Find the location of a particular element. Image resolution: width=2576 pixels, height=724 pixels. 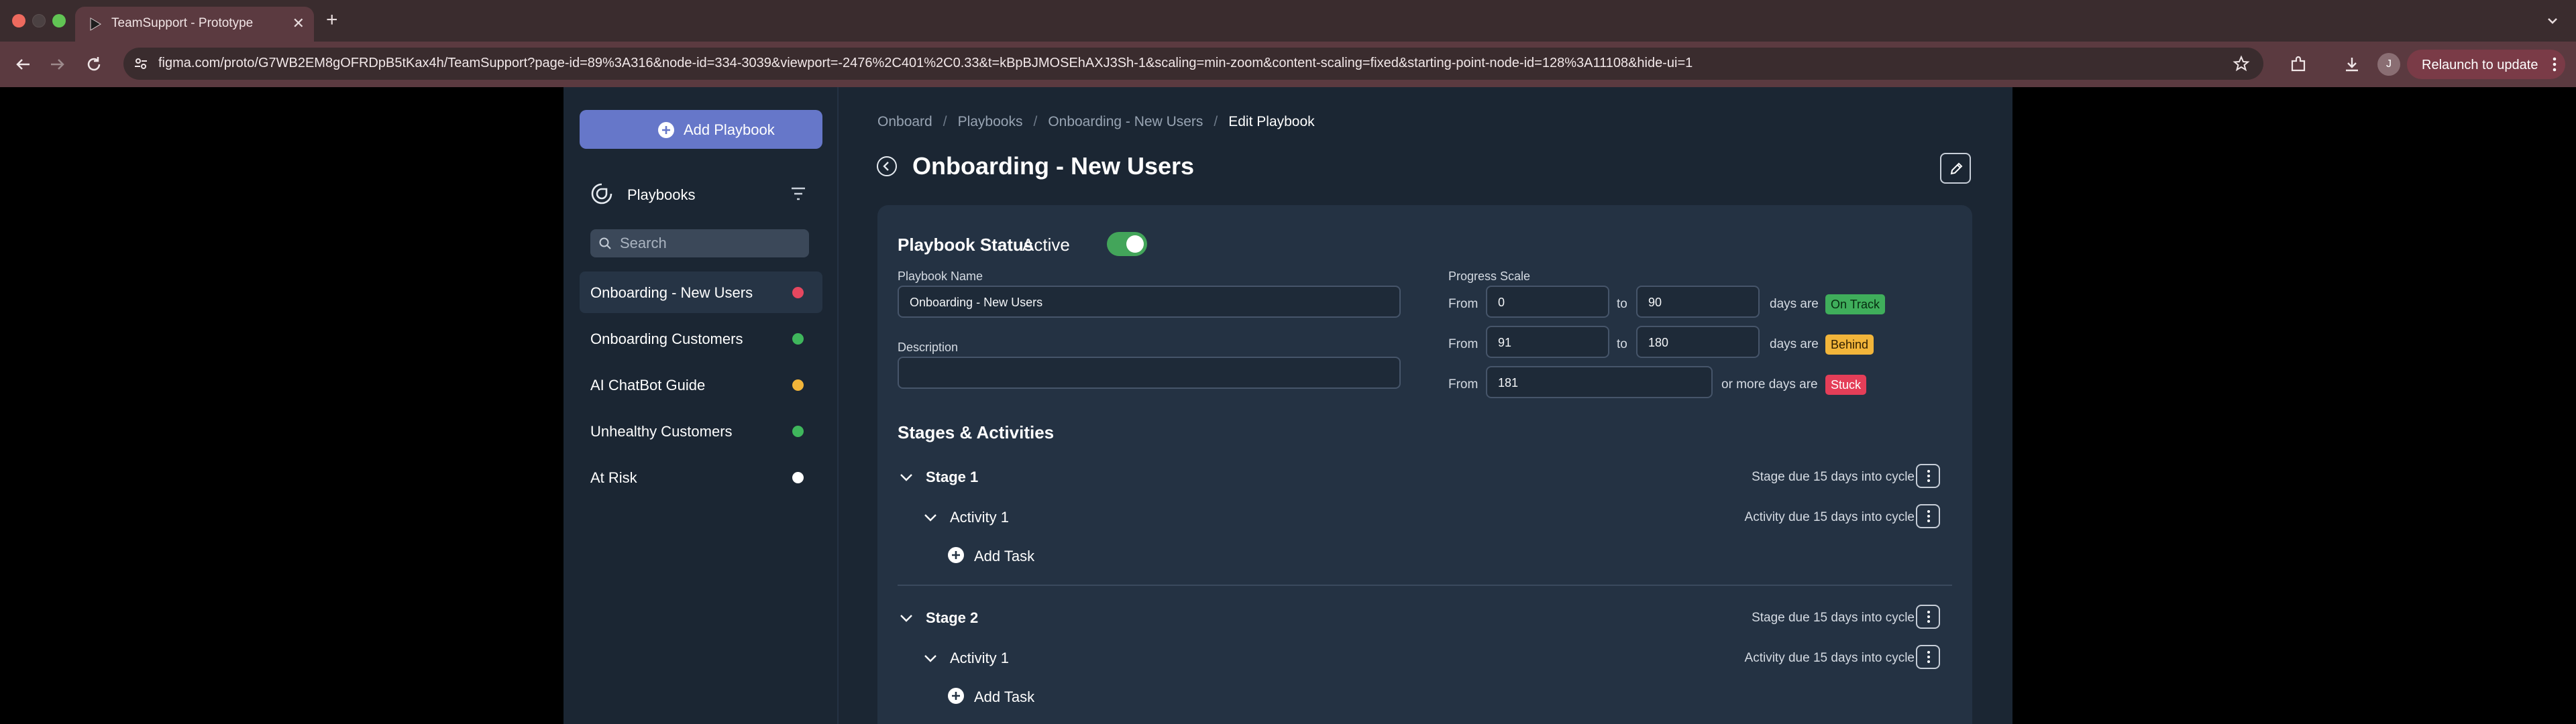

breadcrumb-link-playbook: Onboarding - New Users is located at coordinates (1125, 121).